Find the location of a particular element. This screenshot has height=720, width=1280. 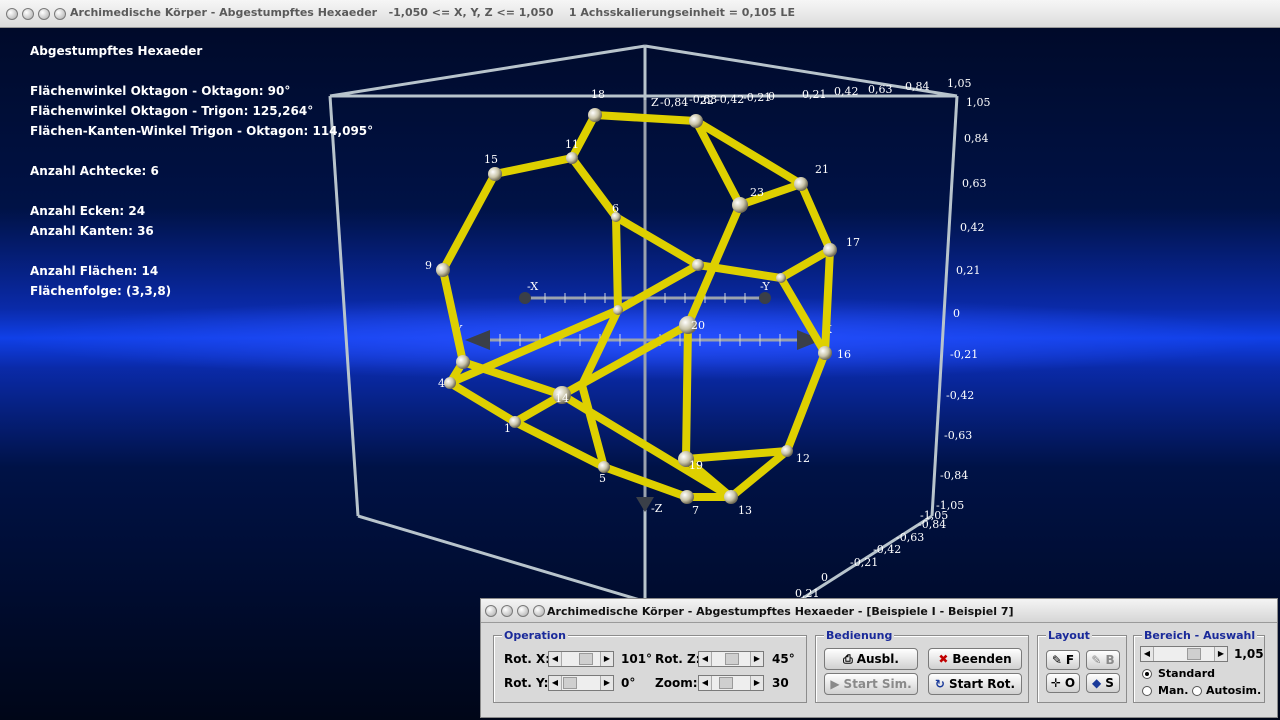

layout-b-label: B is located at coordinates (1110, 660).